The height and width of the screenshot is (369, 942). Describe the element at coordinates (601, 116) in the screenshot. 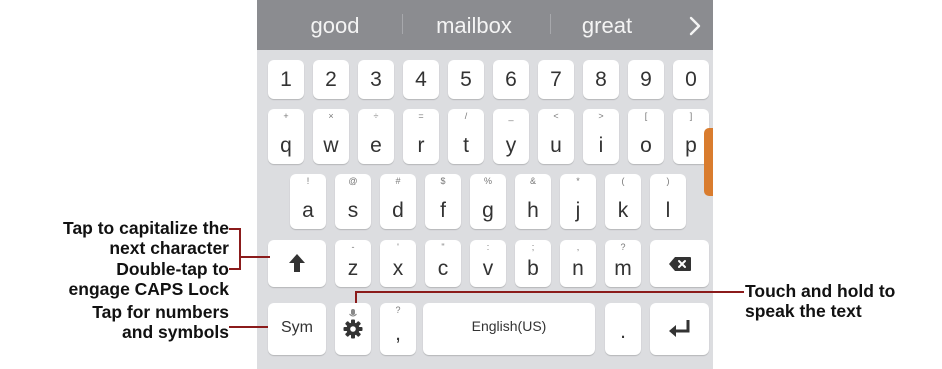

I see `key-hint: >` at that location.